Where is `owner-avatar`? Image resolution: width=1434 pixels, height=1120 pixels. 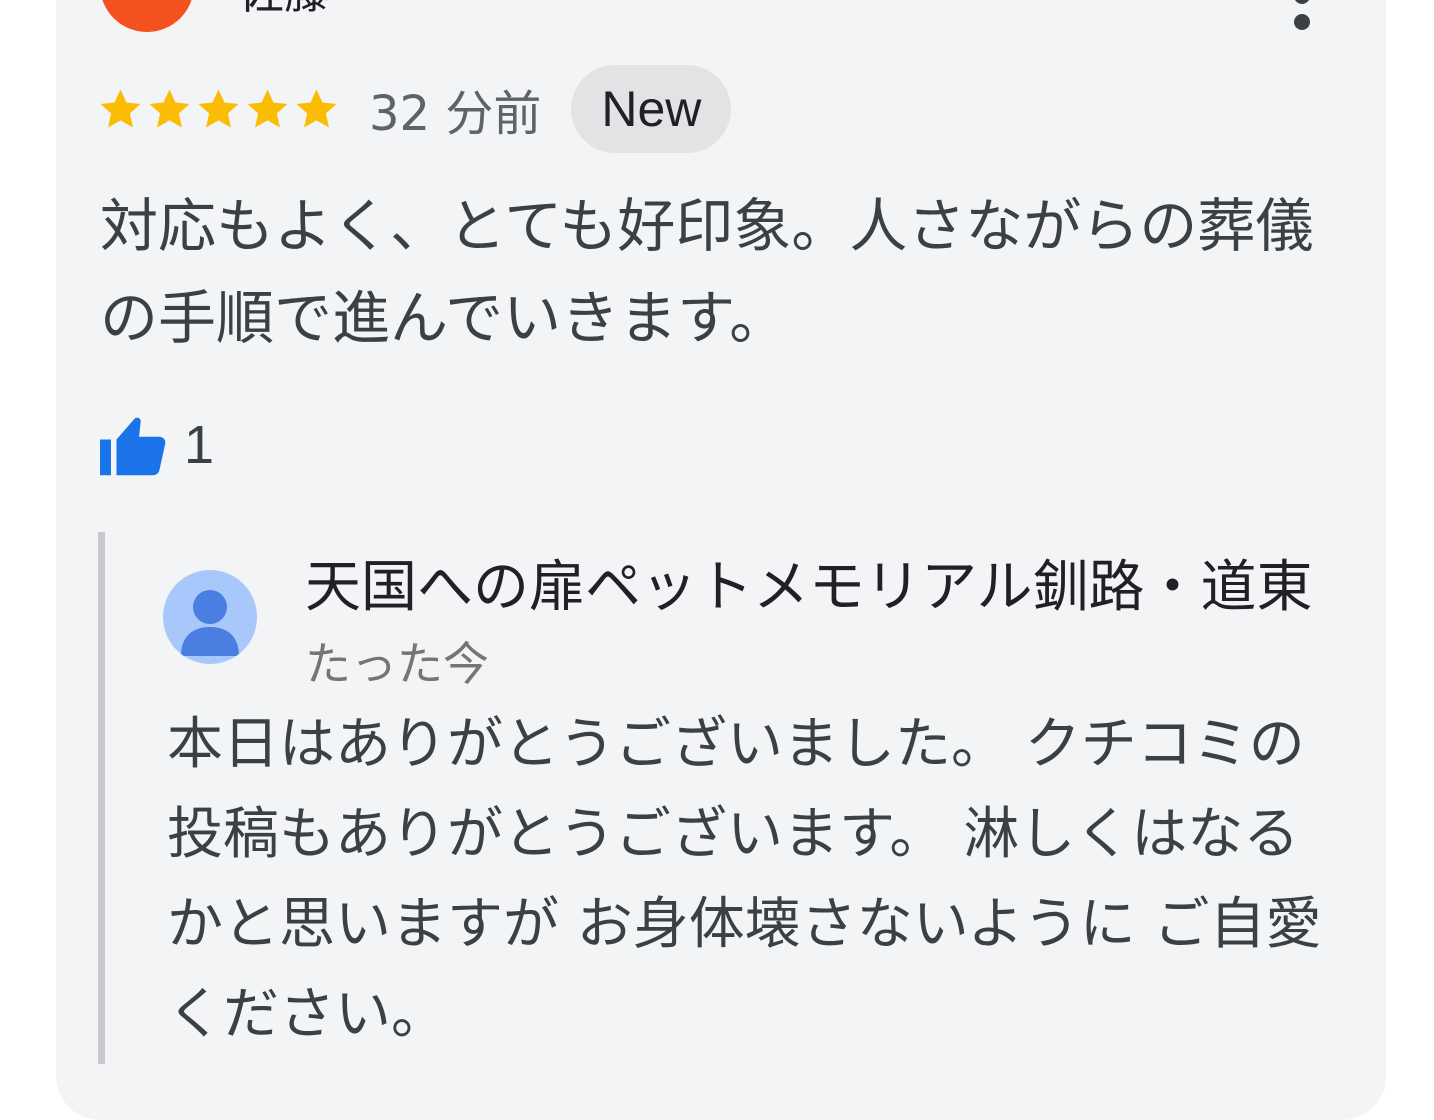 owner-avatar is located at coordinates (210, 617).